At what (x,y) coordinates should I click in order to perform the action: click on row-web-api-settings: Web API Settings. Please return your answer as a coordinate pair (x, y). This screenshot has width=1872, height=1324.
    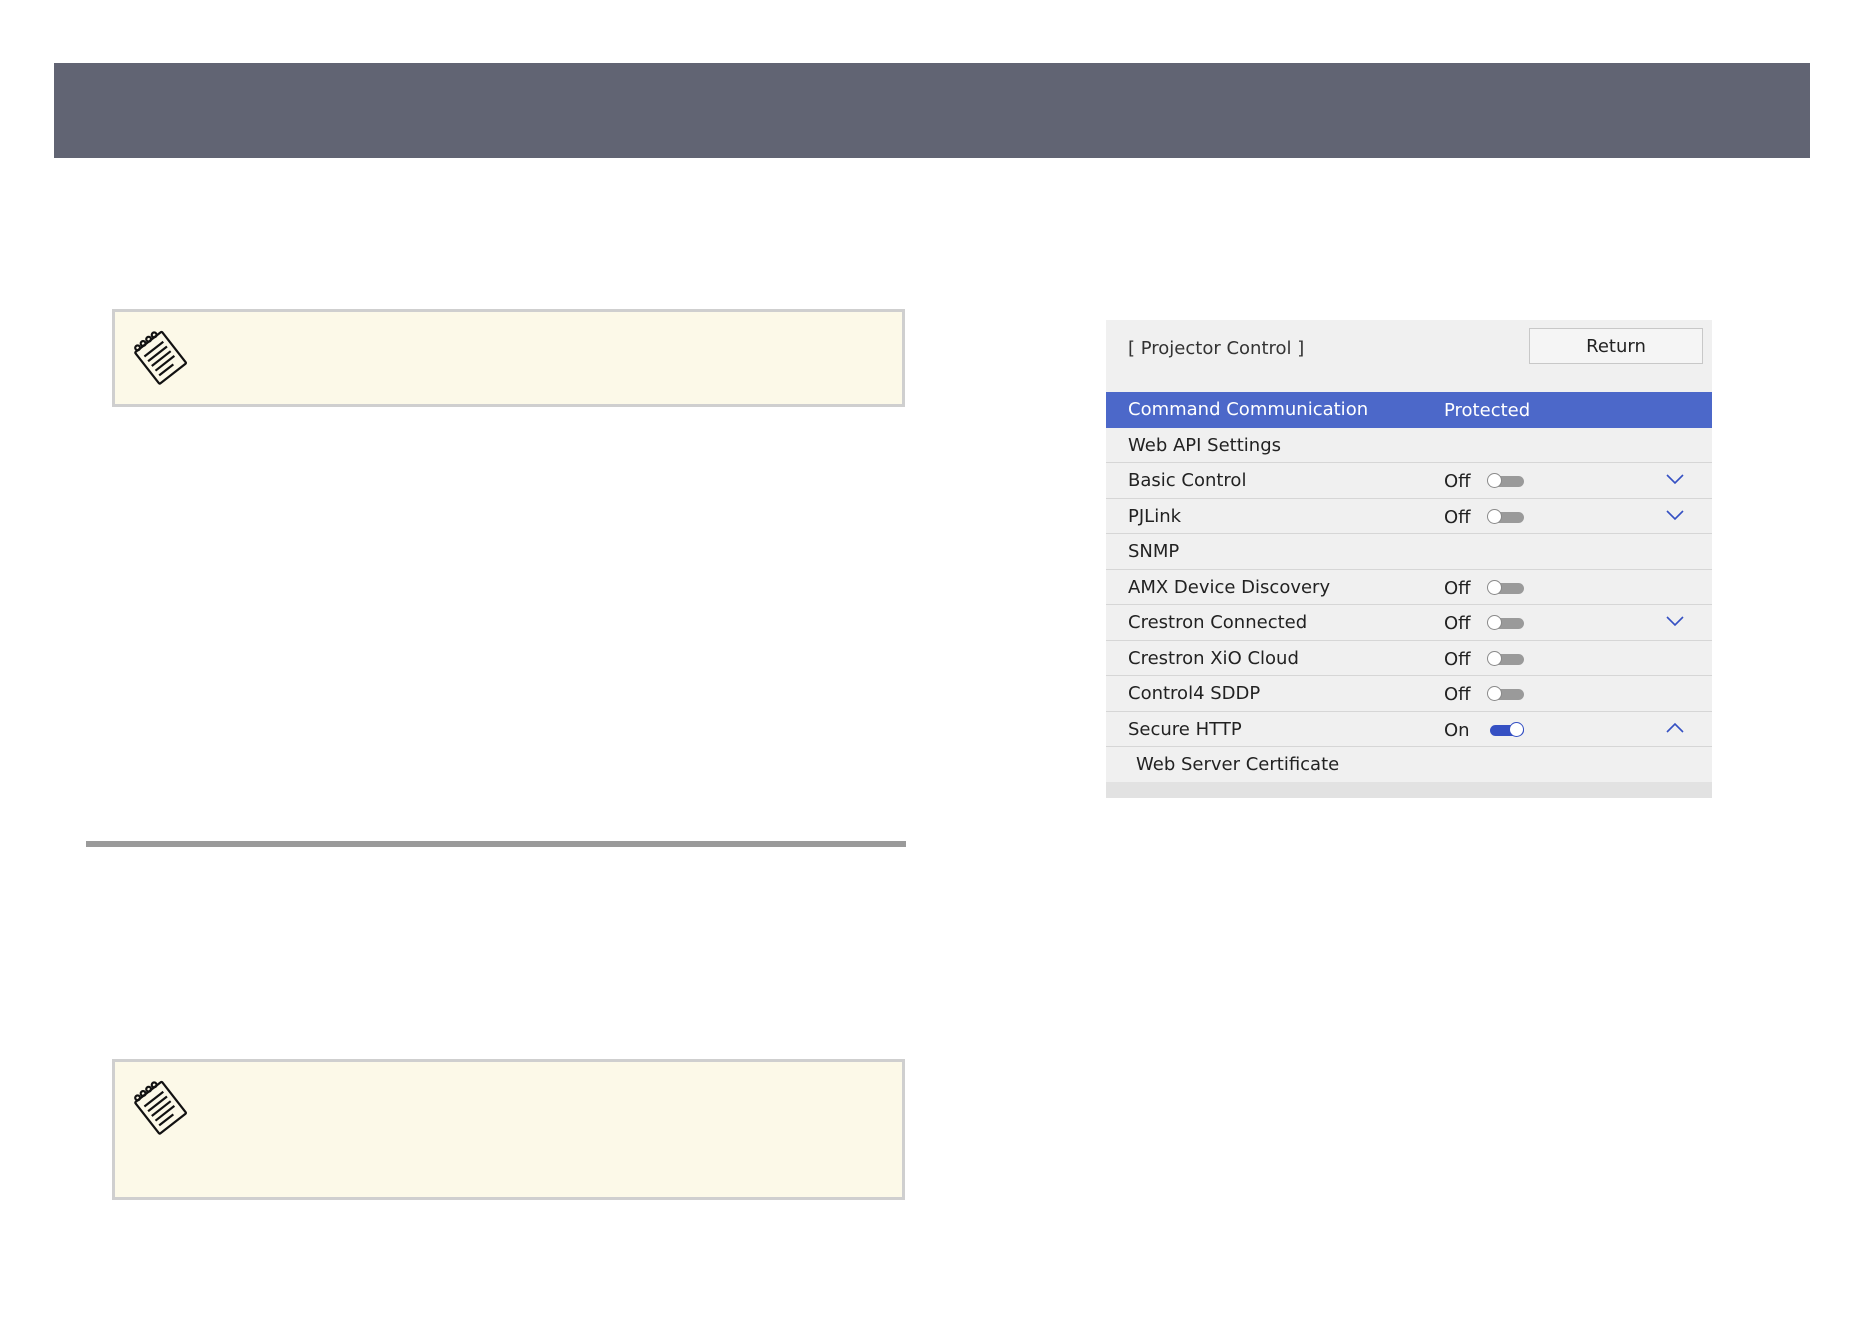
    Looking at the image, I should click on (1409, 445).